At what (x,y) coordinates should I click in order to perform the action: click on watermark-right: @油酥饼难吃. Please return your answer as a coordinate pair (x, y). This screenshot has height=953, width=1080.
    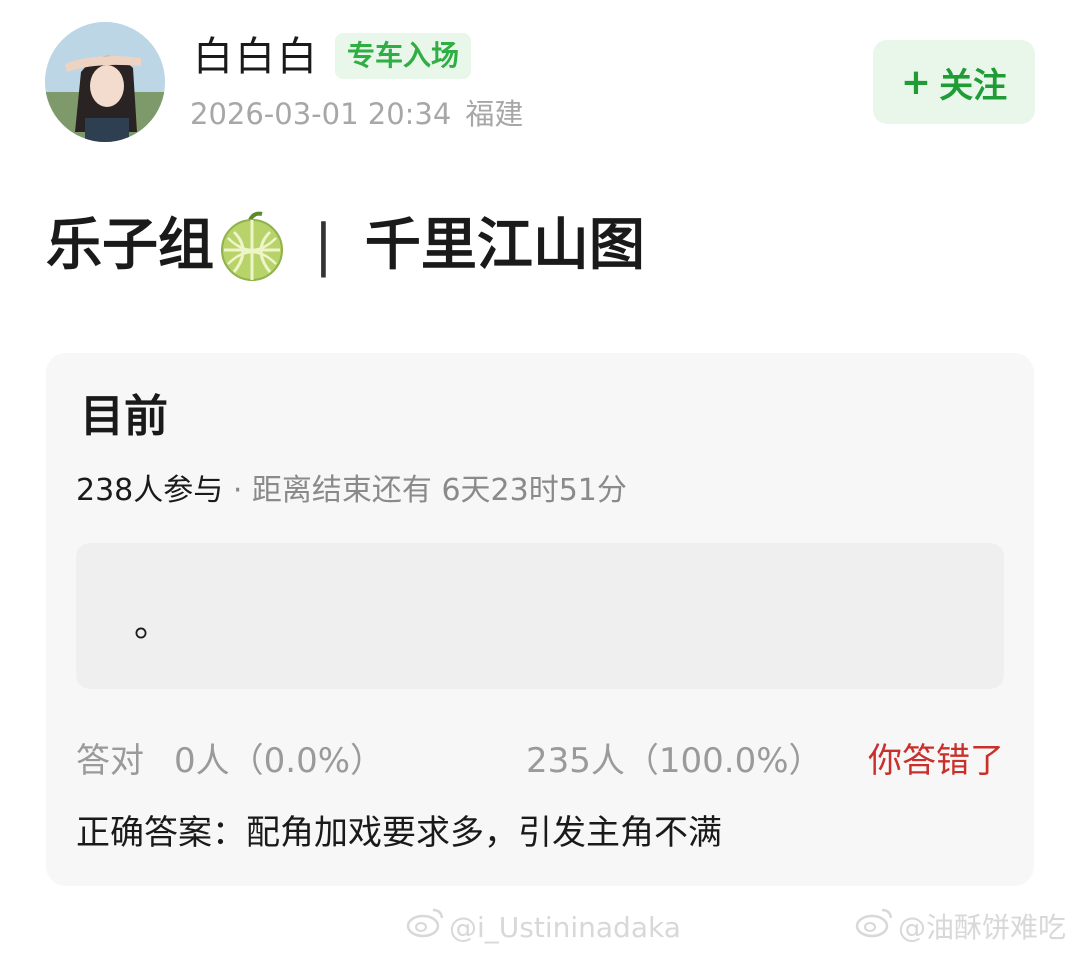
    Looking at the image, I should click on (960, 927).